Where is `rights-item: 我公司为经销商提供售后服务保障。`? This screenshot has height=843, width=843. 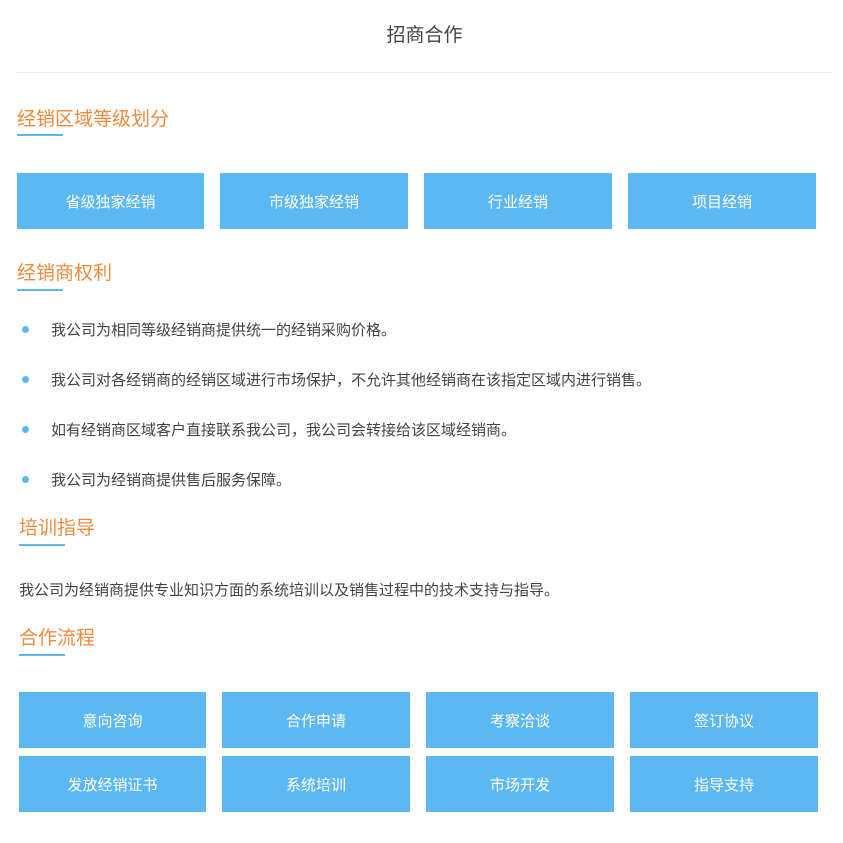
rights-item: 我公司为经销商提供售后服务保障。 is located at coordinates (156, 479).